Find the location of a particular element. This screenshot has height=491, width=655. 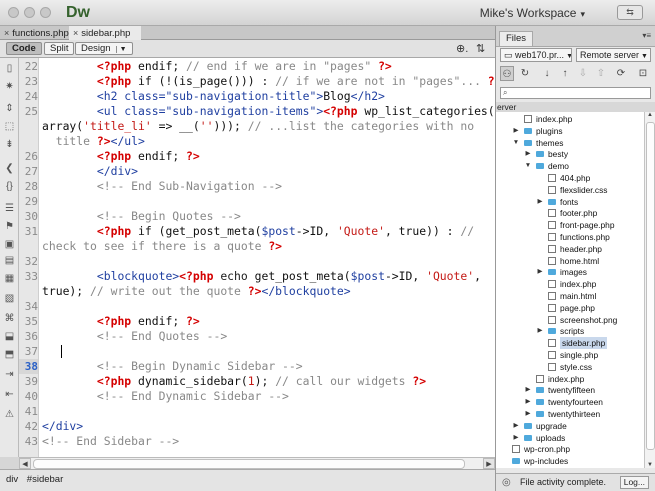

code-horizontal-scrollbar: ◀ ▶ is located at coordinates (257, 463).